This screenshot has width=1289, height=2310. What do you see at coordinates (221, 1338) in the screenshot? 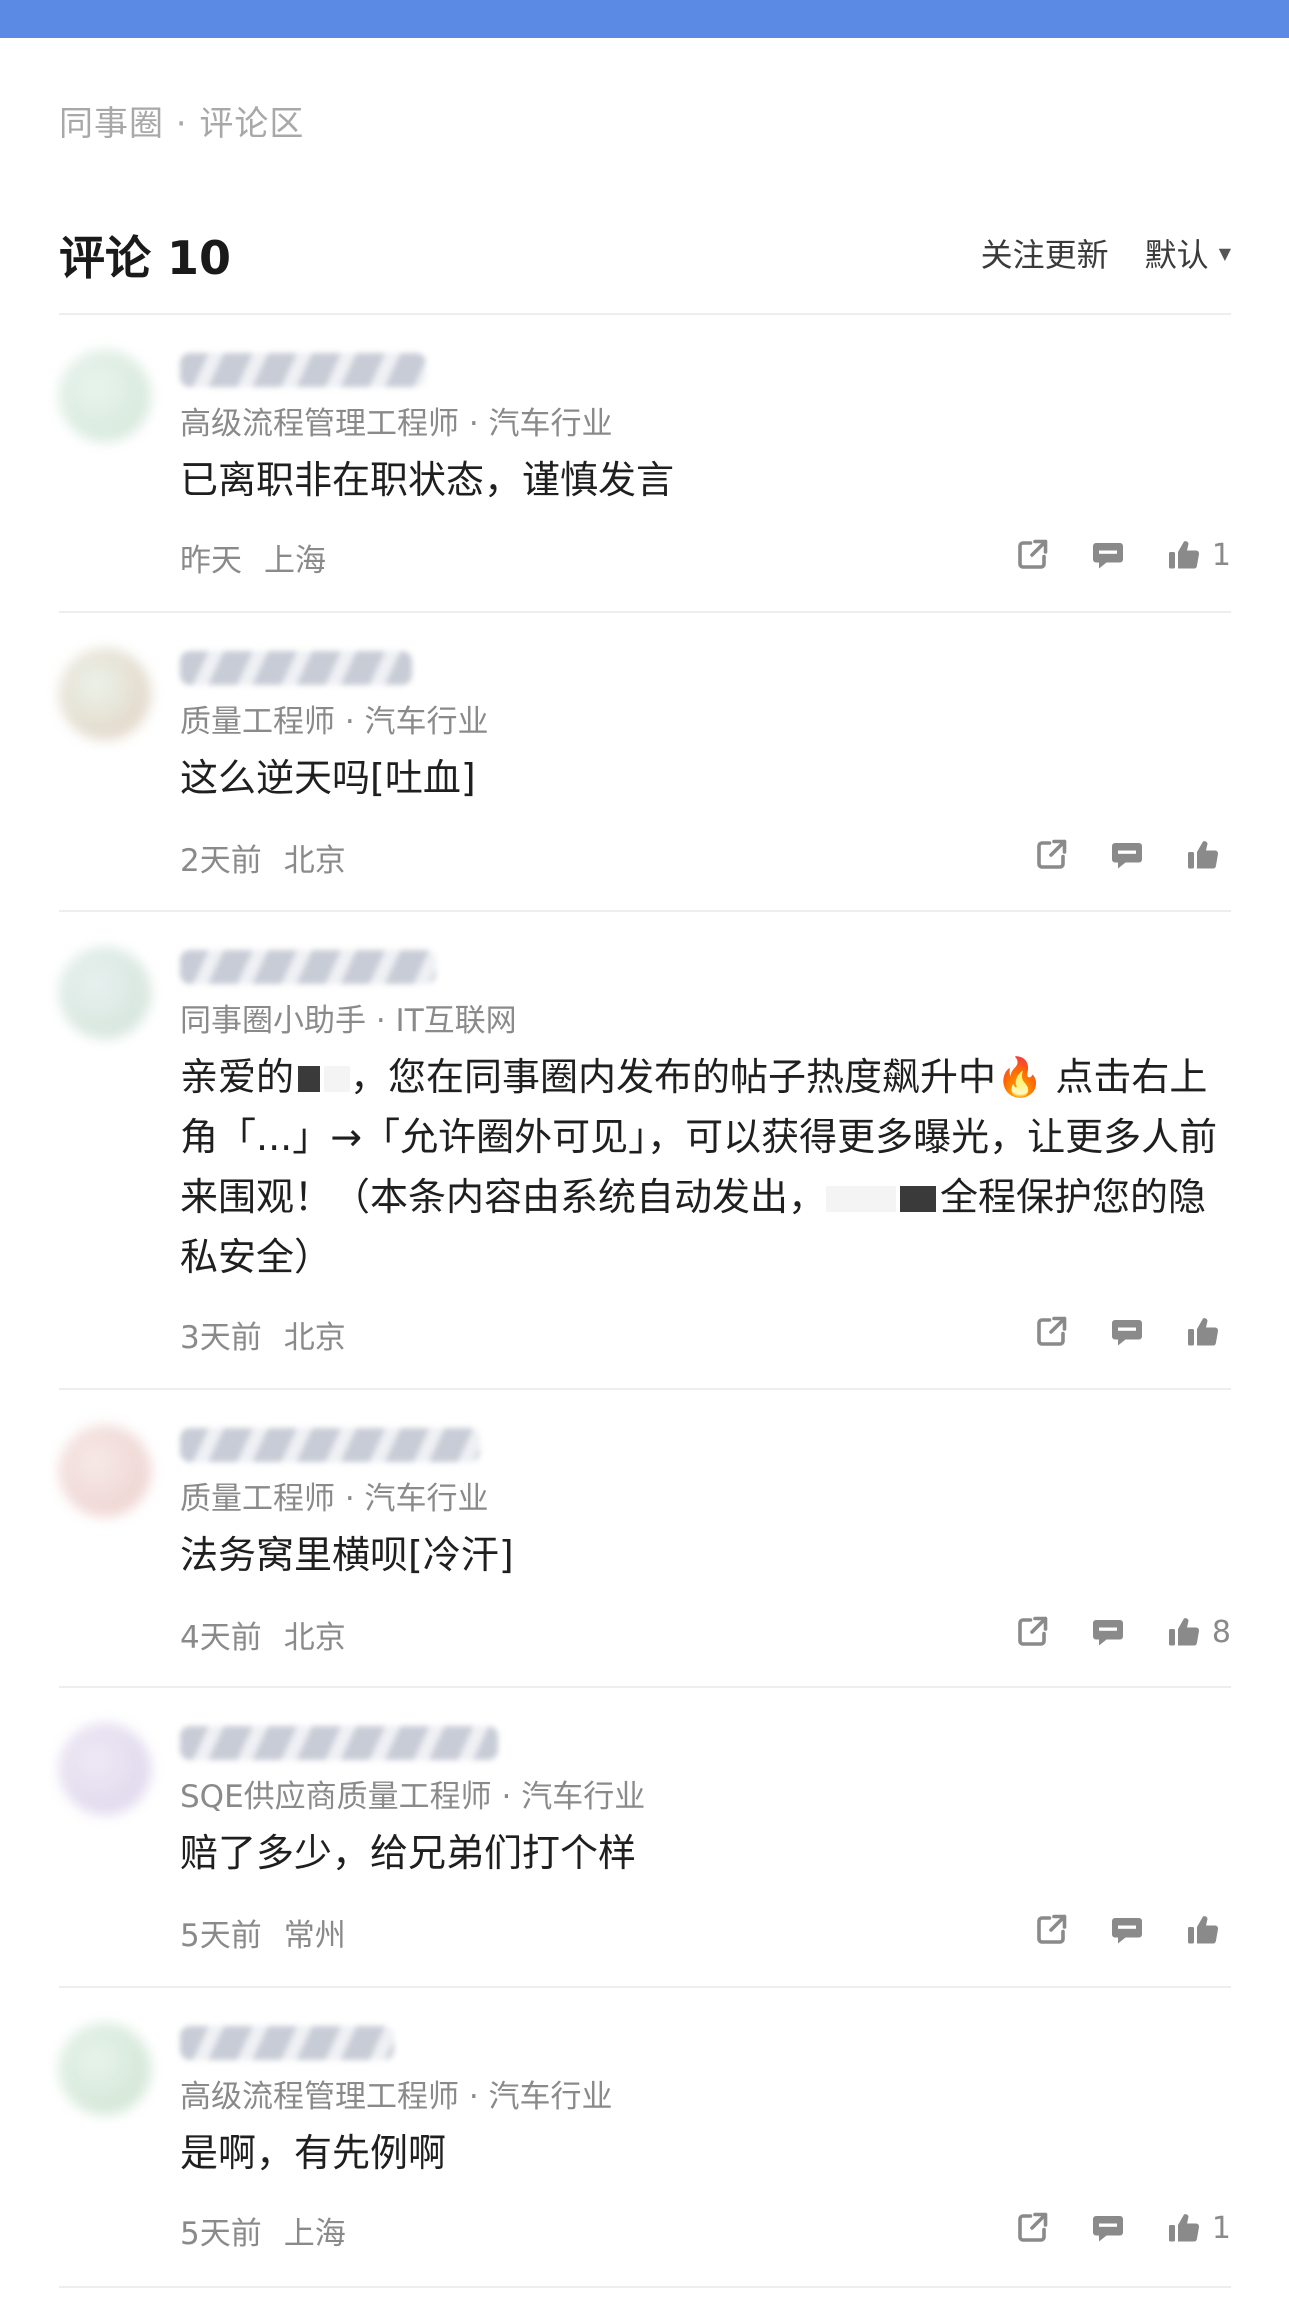
I see `comment-time: 3天前` at bounding box center [221, 1338].